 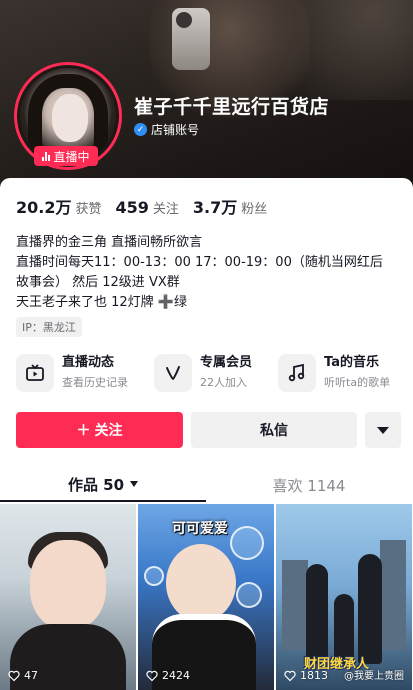 I want to click on follow-button: ＋ 关注, so click(x=99, y=430).